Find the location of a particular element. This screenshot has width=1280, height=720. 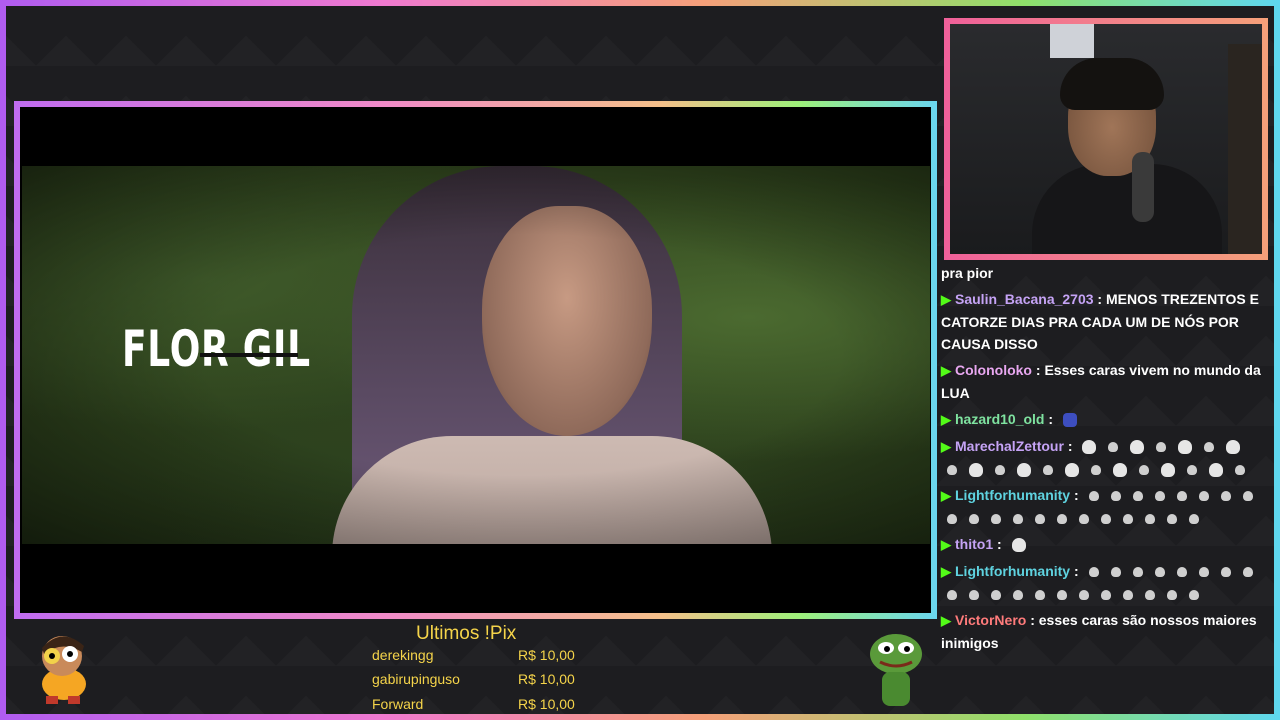

pepe-frog-icon is located at coordinates (896, 670).